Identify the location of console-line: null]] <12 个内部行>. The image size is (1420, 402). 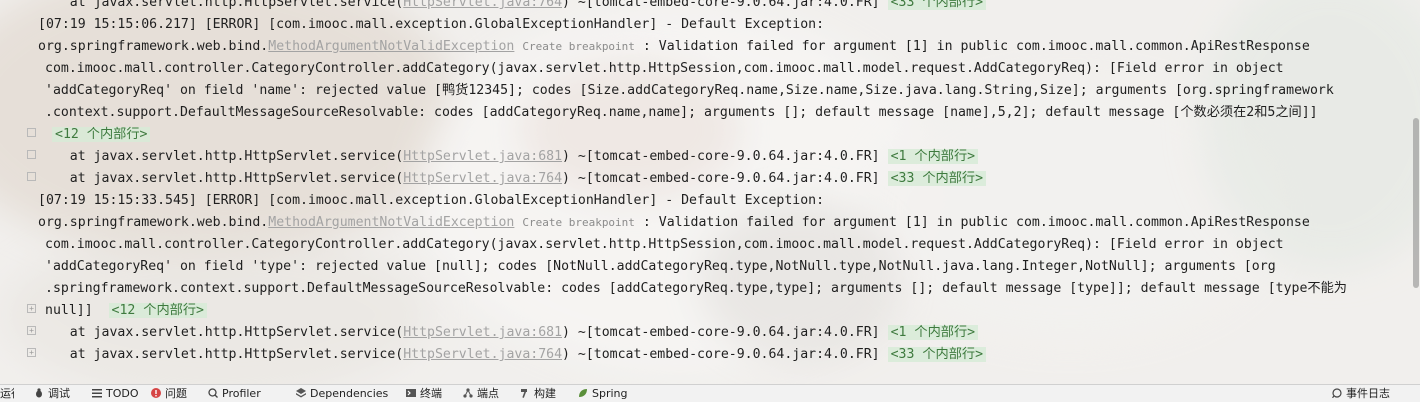
(126, 311).